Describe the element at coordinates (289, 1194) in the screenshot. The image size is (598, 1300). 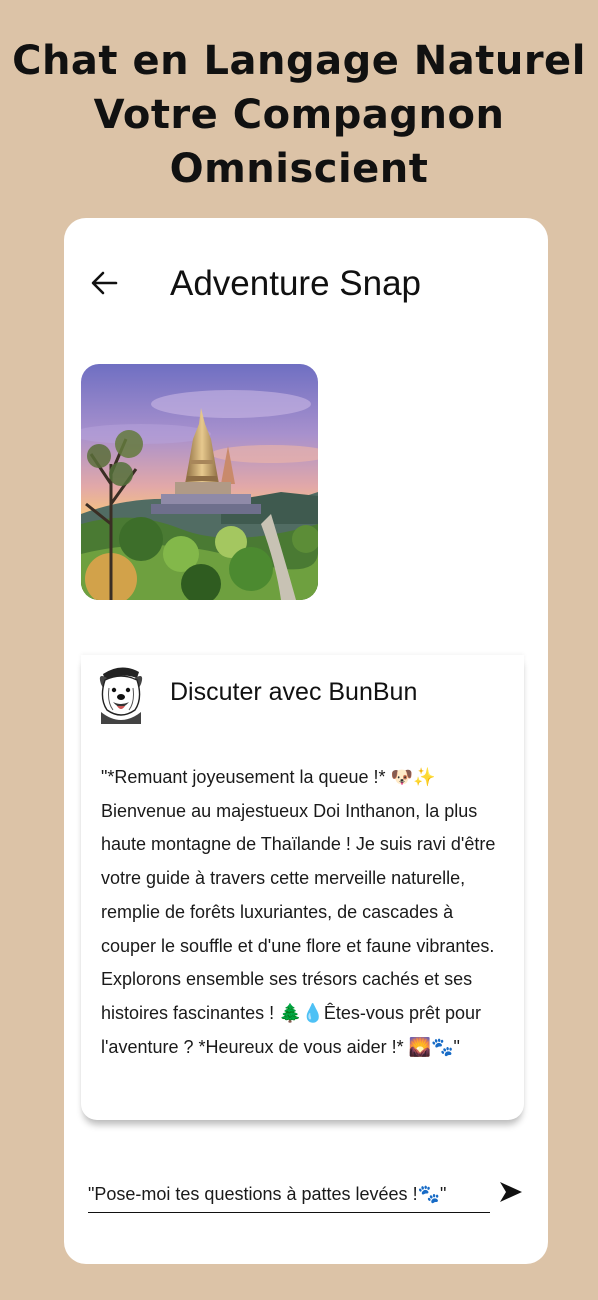
I see `question-input` at that location.